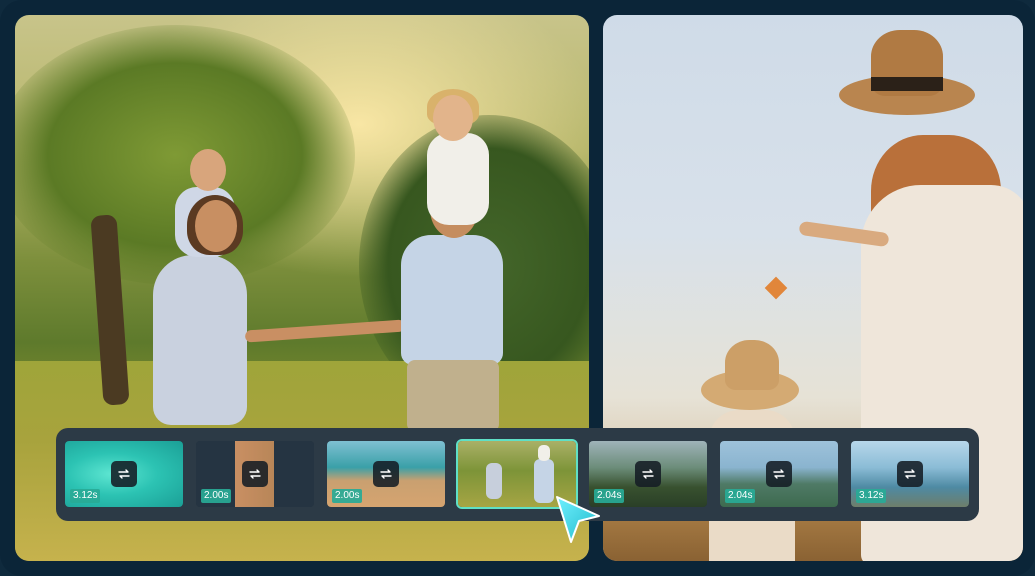 The width and height of the screenshot is (1035, 576). Describe the element at coordinates (453, 118) in the screenshot. I see `girl-head` at that location.